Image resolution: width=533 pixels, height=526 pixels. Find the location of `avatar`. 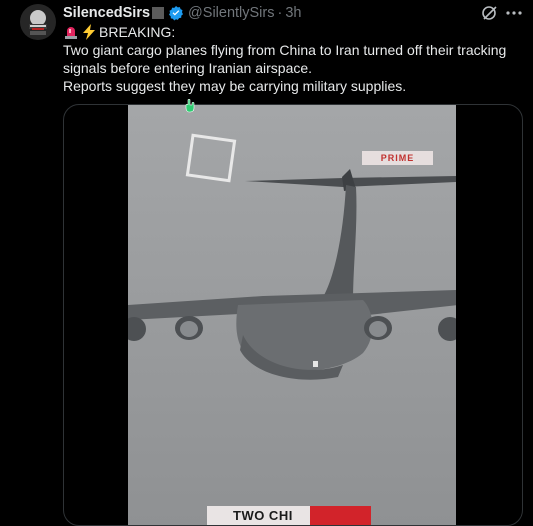

avatar is located at coordinates (38, 22).